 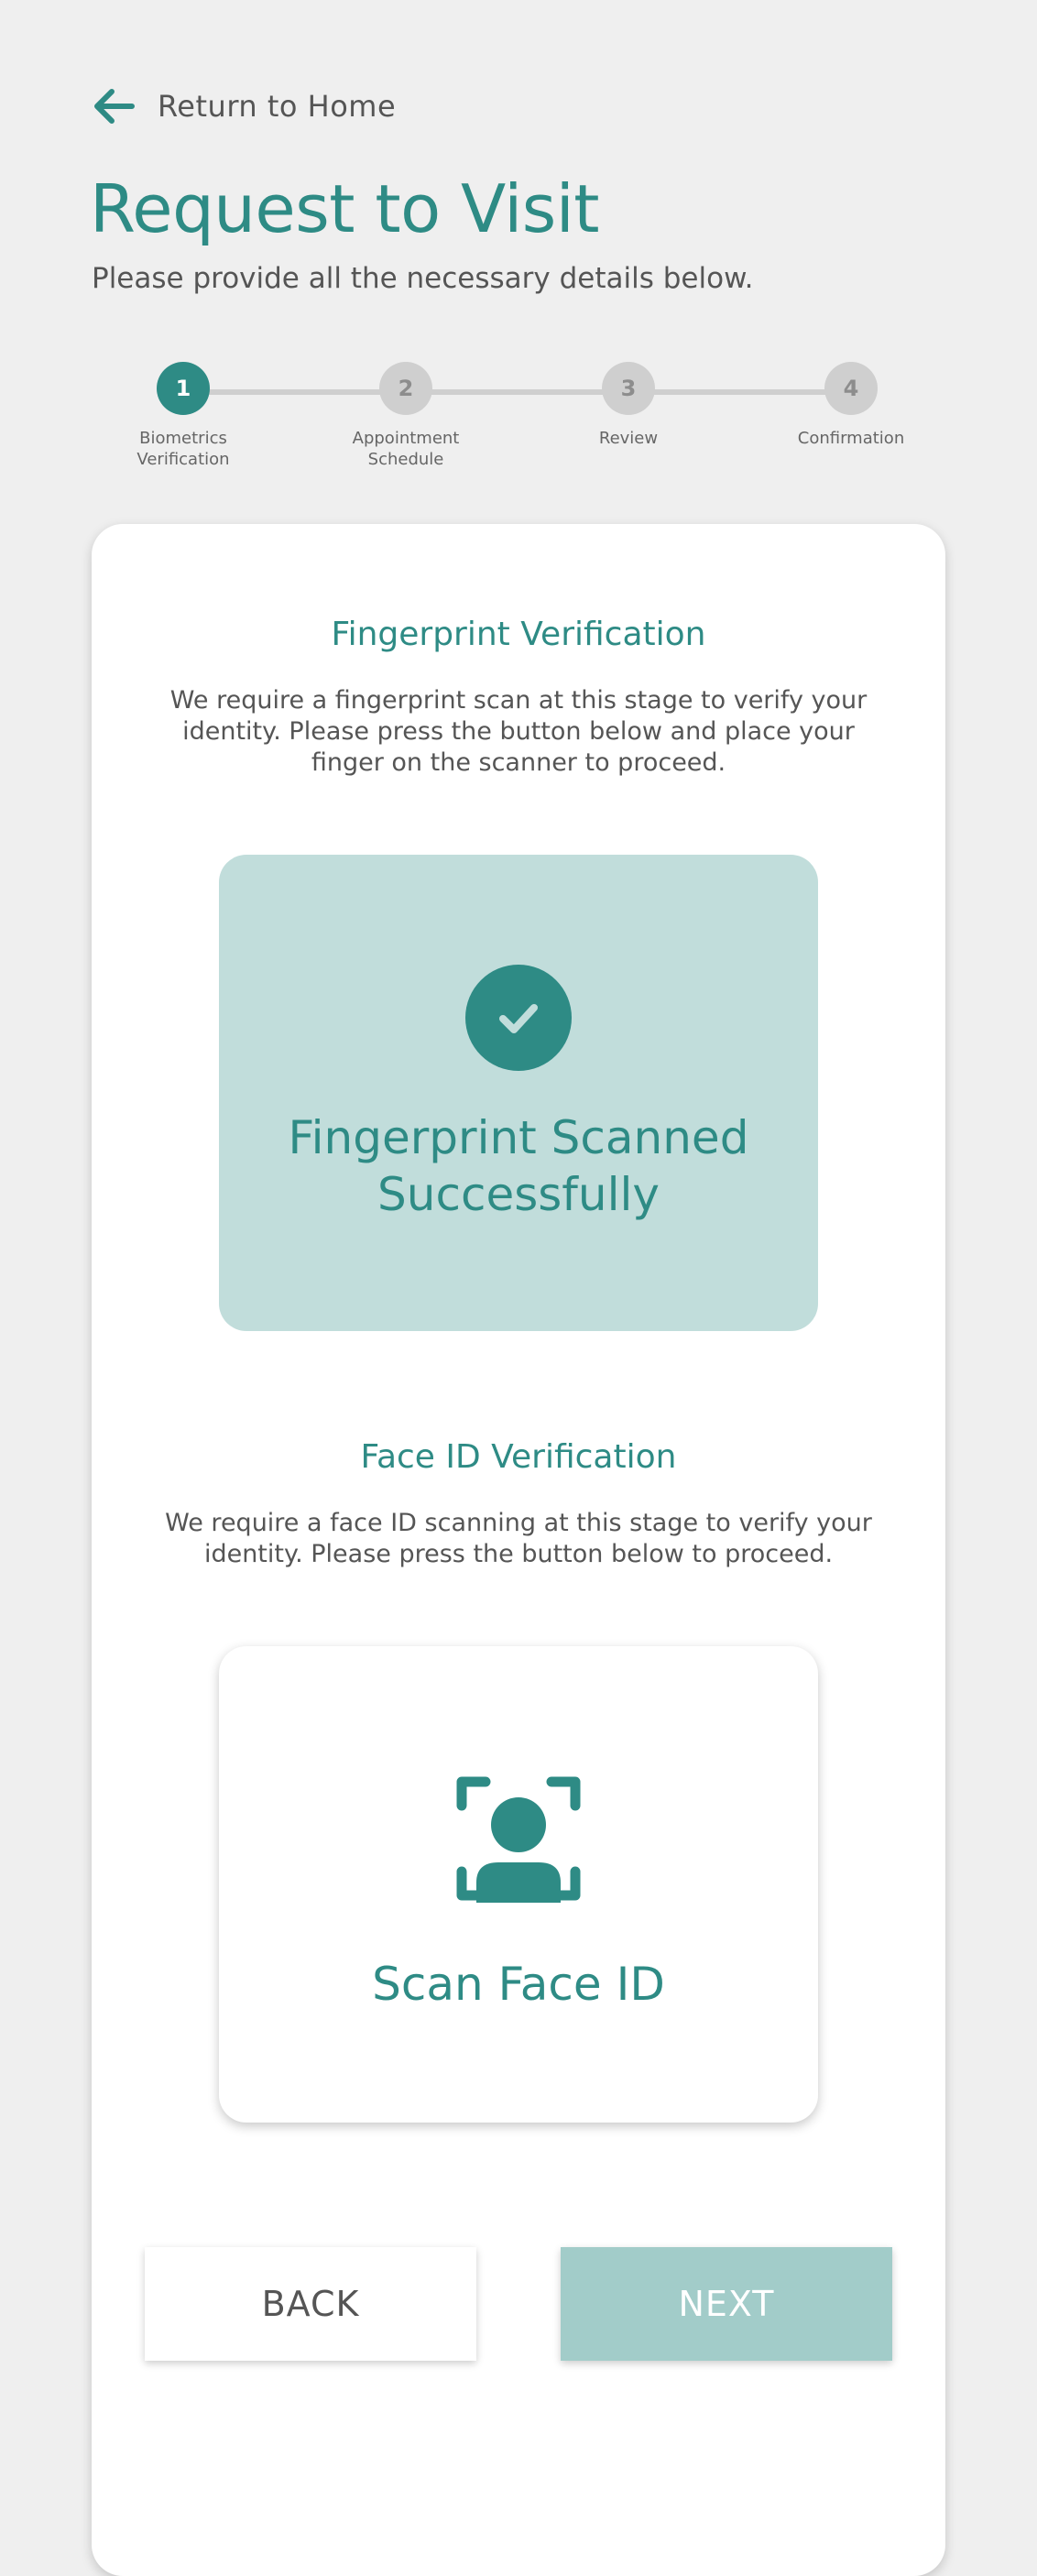 What do you see at coordinates (114, 106) in the screenshot?
I see `arrow-left-icon` at bounding box center [114, 106].